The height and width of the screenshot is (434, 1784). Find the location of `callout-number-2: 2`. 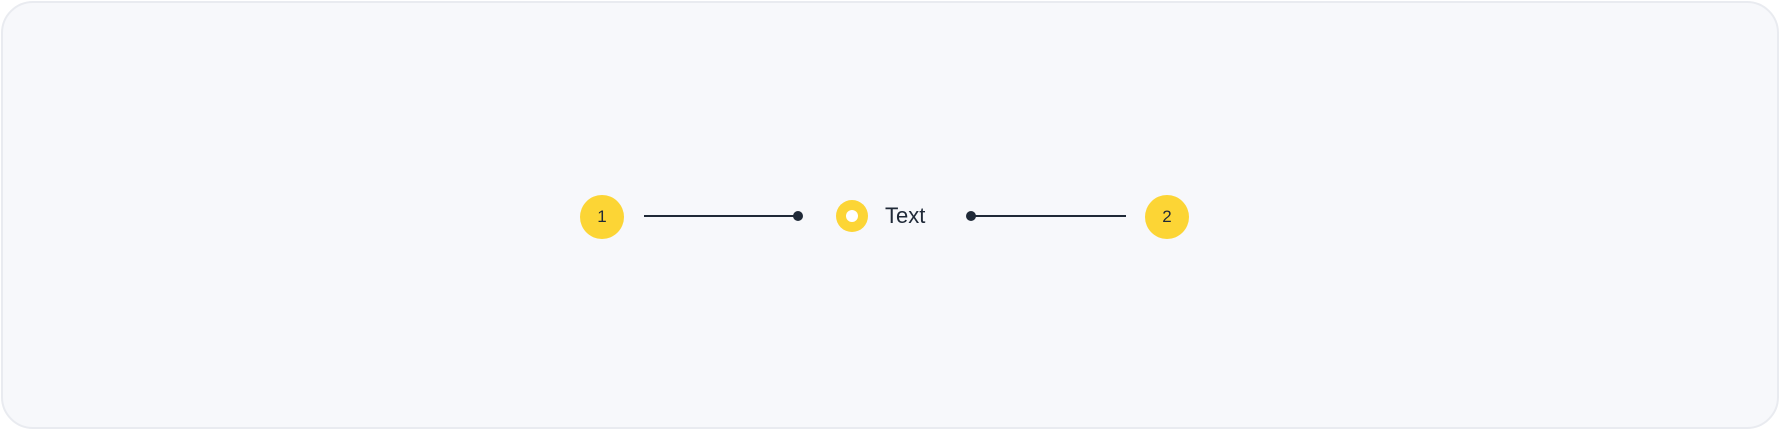

callout-number-2: 2 is located at coordinates (1167, 216).